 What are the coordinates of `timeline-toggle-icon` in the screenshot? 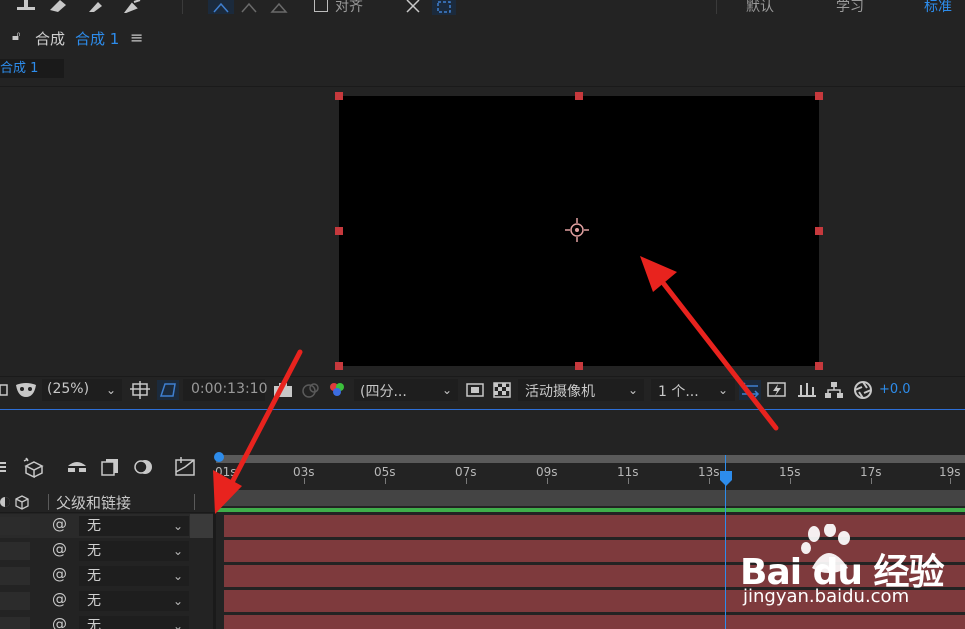 It's located at (807, 390).